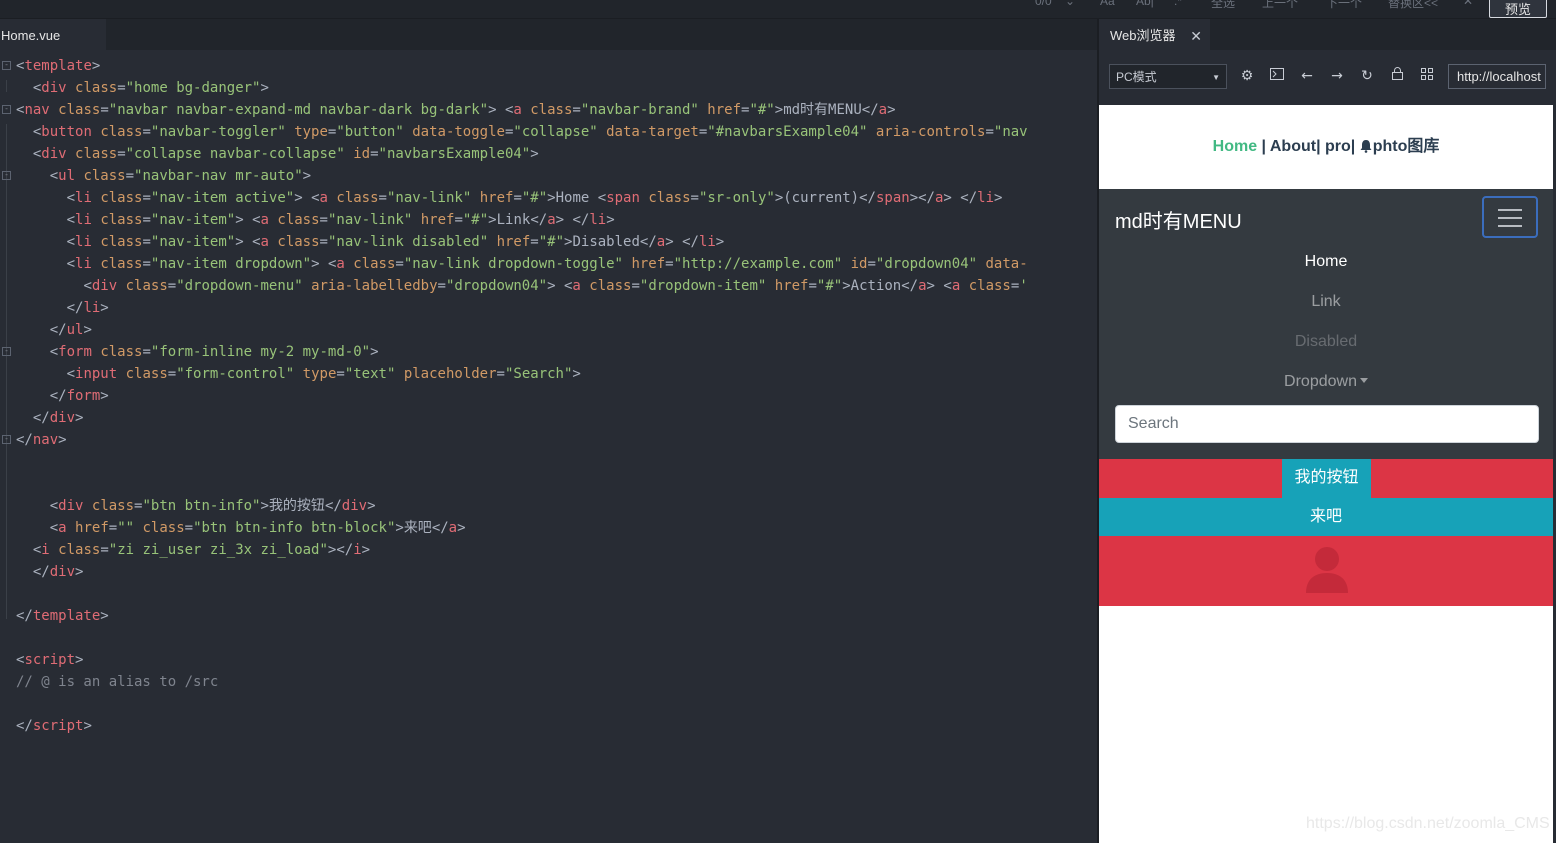 Image resolution: width=1556 pixels, height=843 pixels. I want to click on editor-tab-bar: Home.vue, so click(548, 34).